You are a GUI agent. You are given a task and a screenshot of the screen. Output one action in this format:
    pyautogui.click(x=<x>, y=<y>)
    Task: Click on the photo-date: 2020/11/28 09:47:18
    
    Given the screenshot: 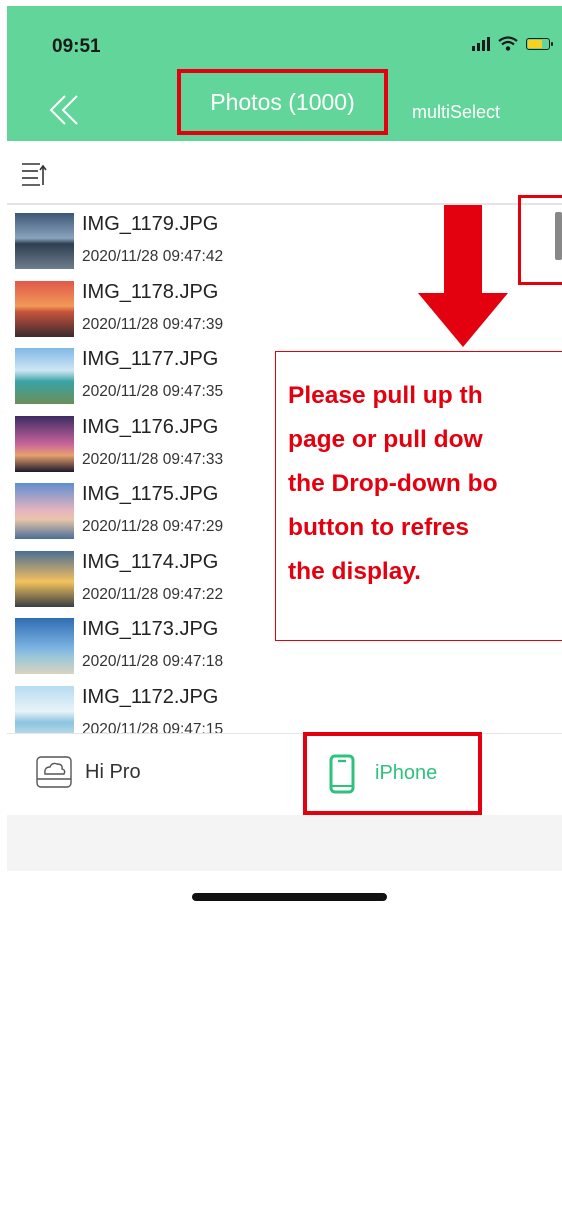 What is the action you would take?
    pyautogui.click(x=153, y=661)
    